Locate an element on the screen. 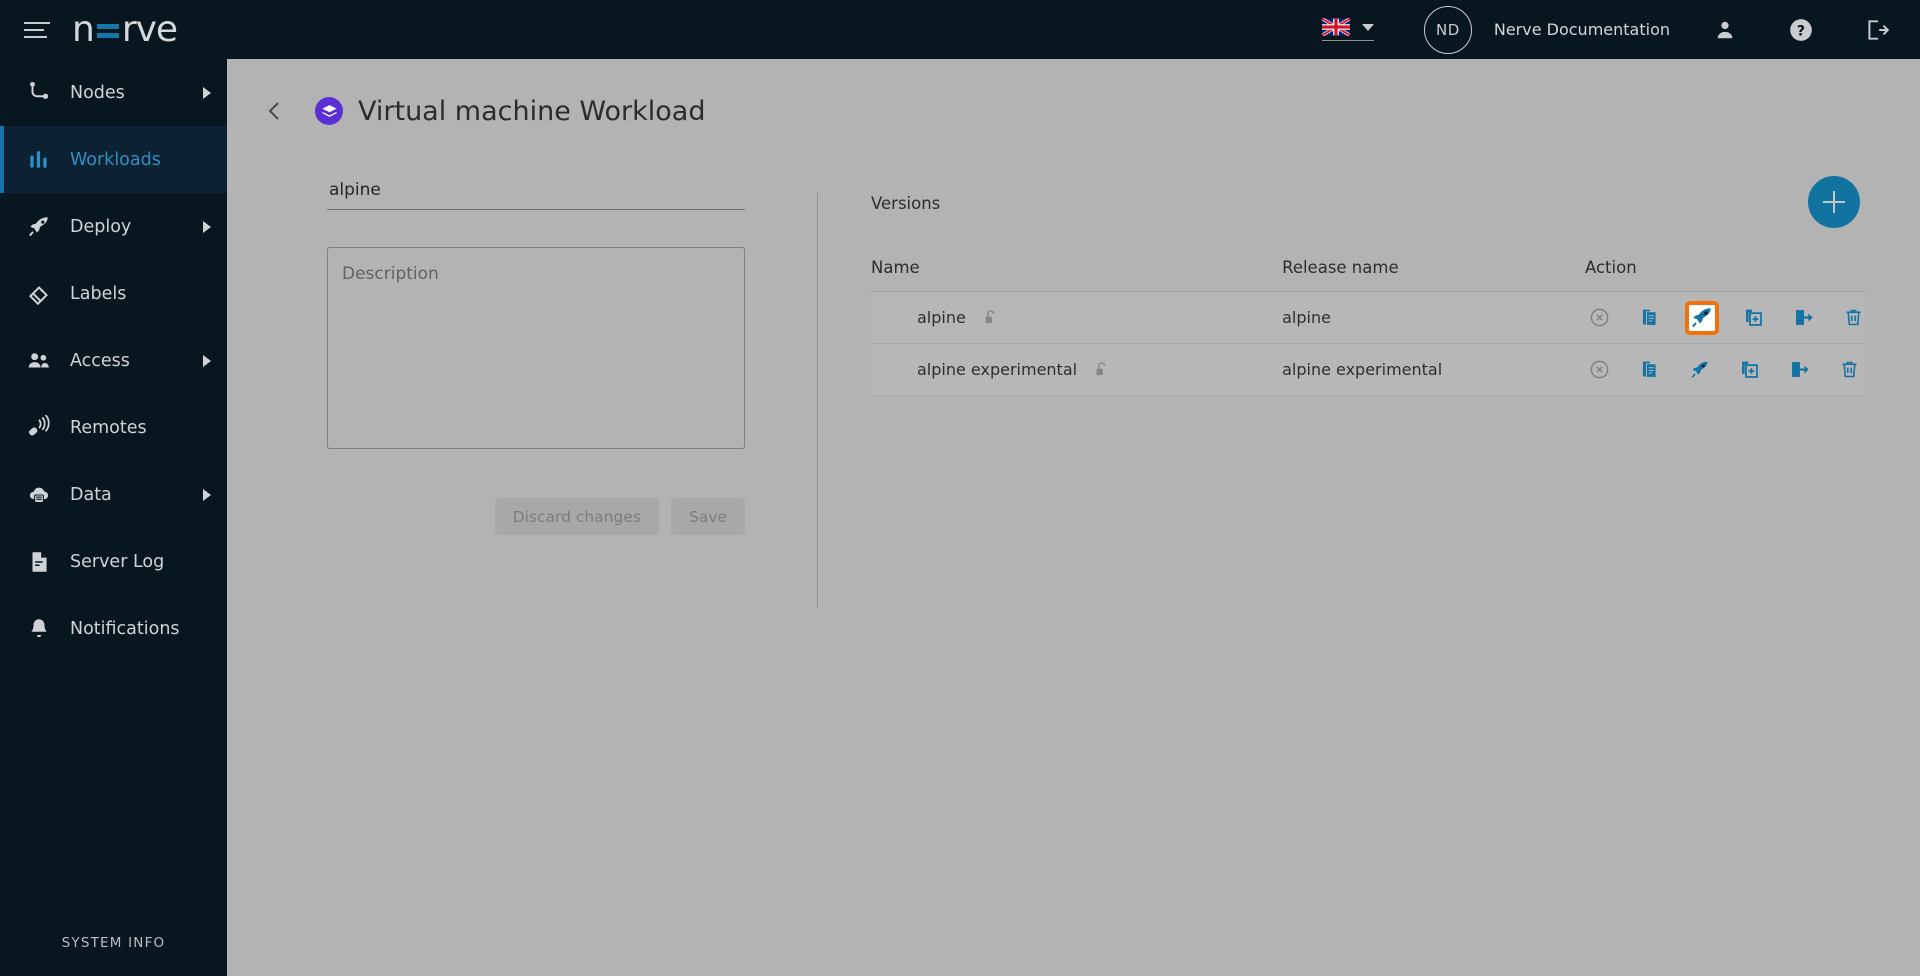  avatar-initials: ND is located at coordinates (1447, 29).